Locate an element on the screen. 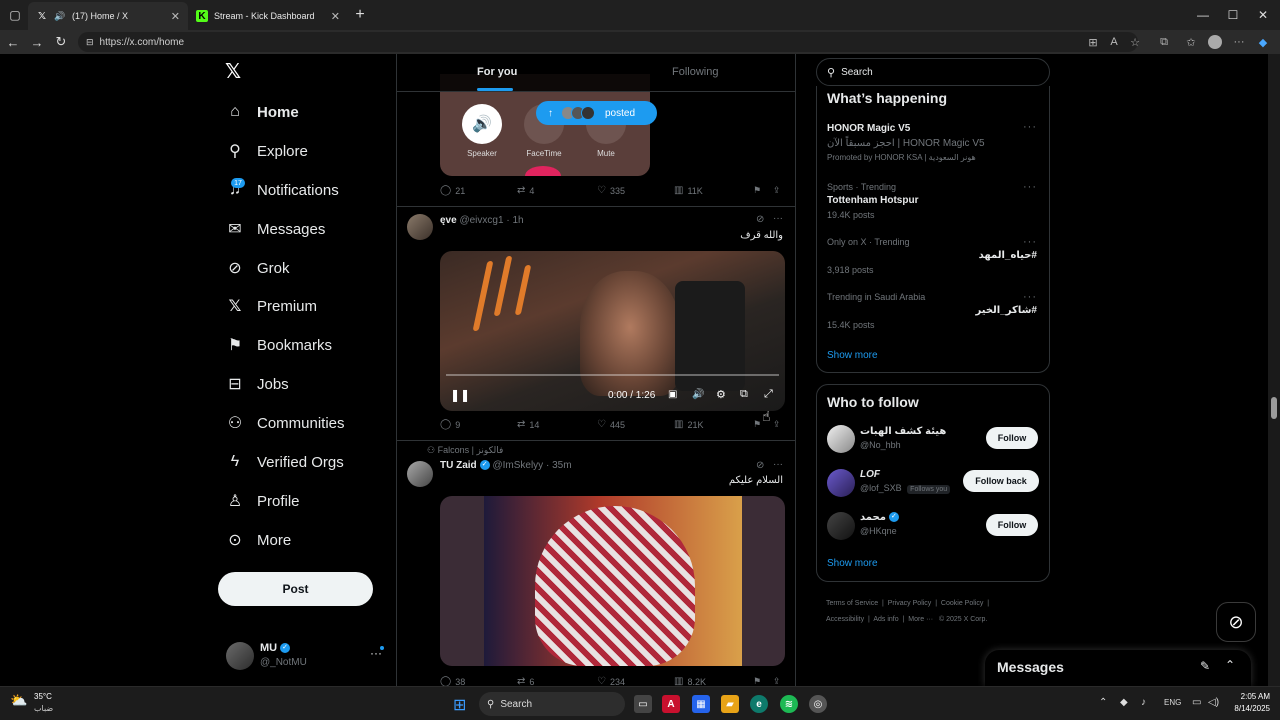 This screenshot has height=720, width=1280. nav-grok: ⊘ Grok is located at coordinates (257, 268).